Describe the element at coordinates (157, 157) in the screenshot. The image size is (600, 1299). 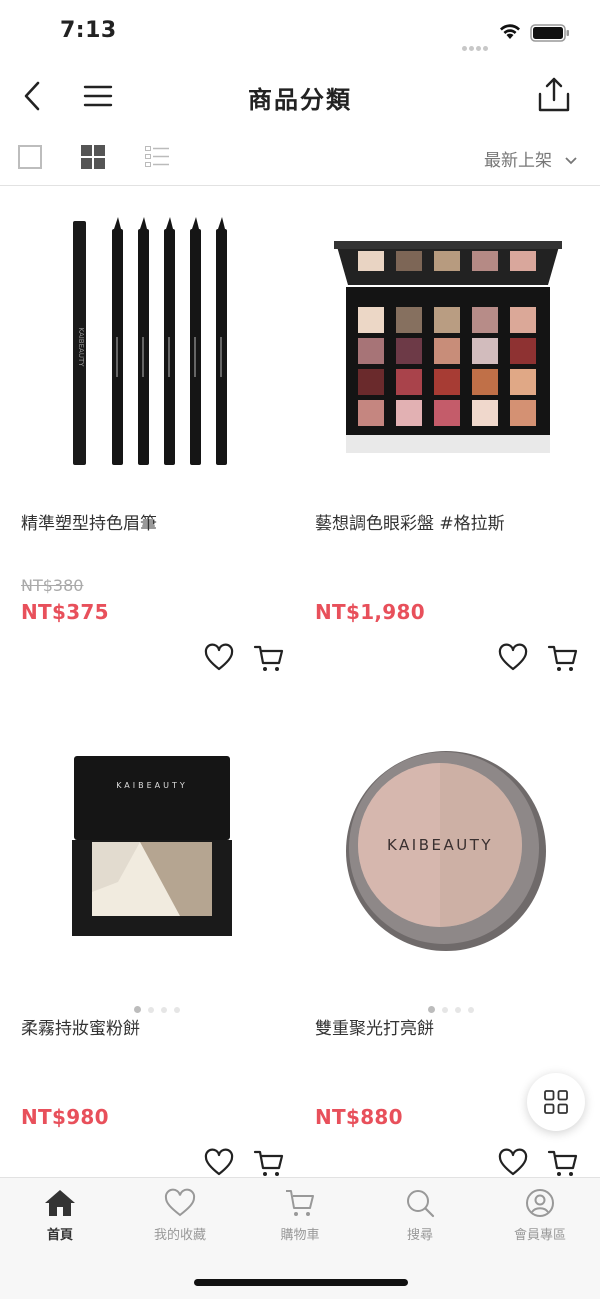
I see `list-view-toggle` at that location.